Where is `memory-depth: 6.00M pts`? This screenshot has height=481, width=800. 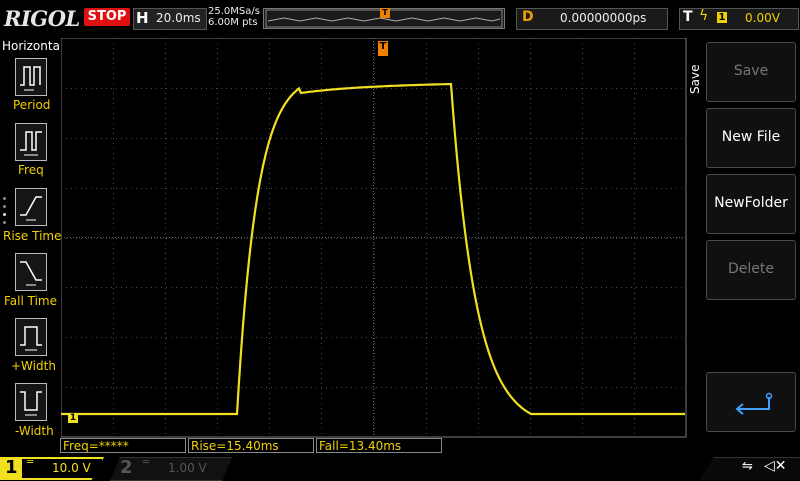
memory-depth: 6.00M pts is located at coordinates (233, 22).